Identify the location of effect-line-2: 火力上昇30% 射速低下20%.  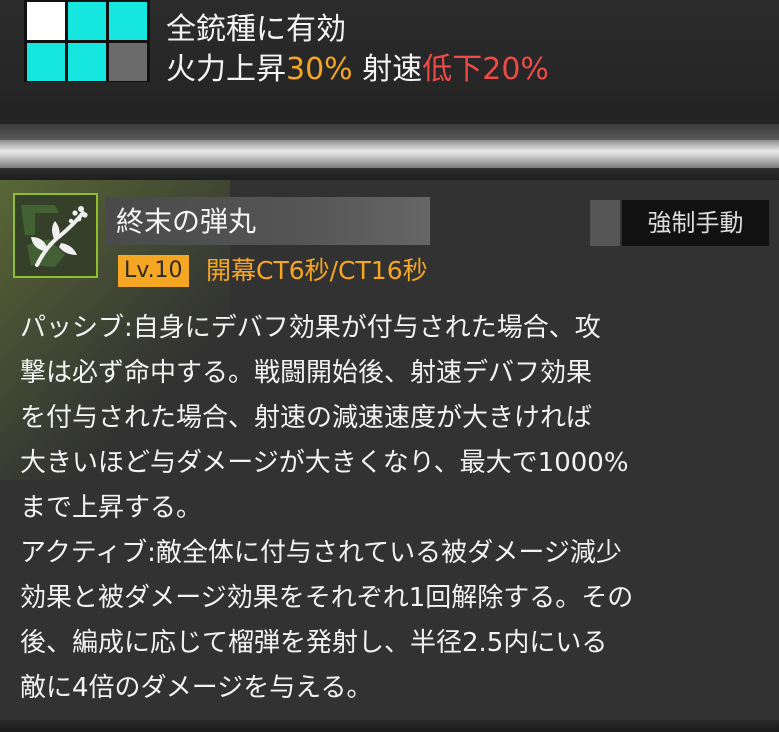
(357, 70).